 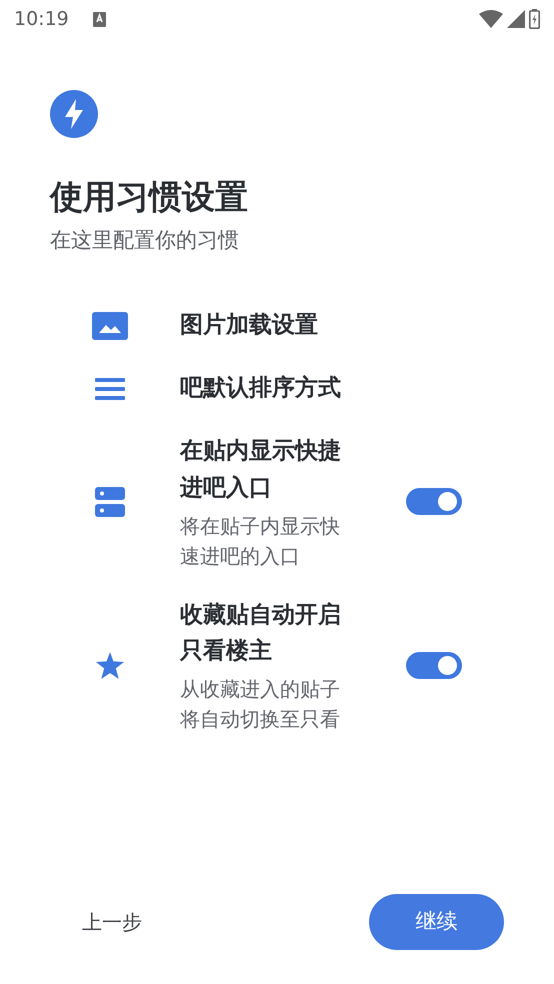 I want to click on status-time: 10:19, so click(x=41, y=19).